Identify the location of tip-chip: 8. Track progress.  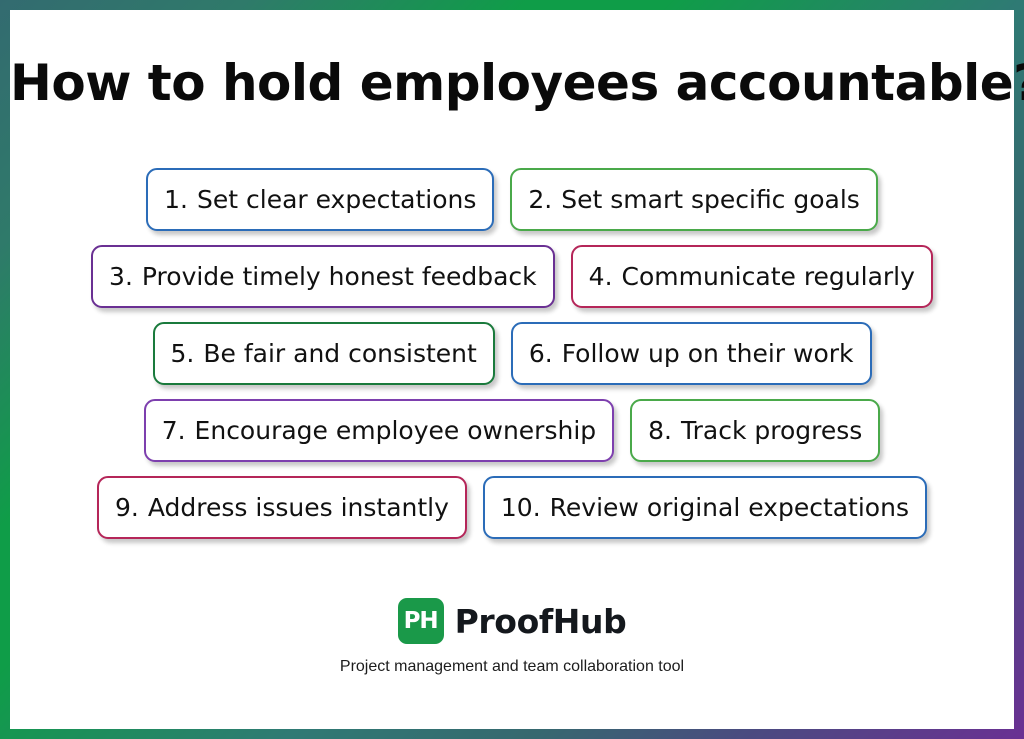
(755, 430).